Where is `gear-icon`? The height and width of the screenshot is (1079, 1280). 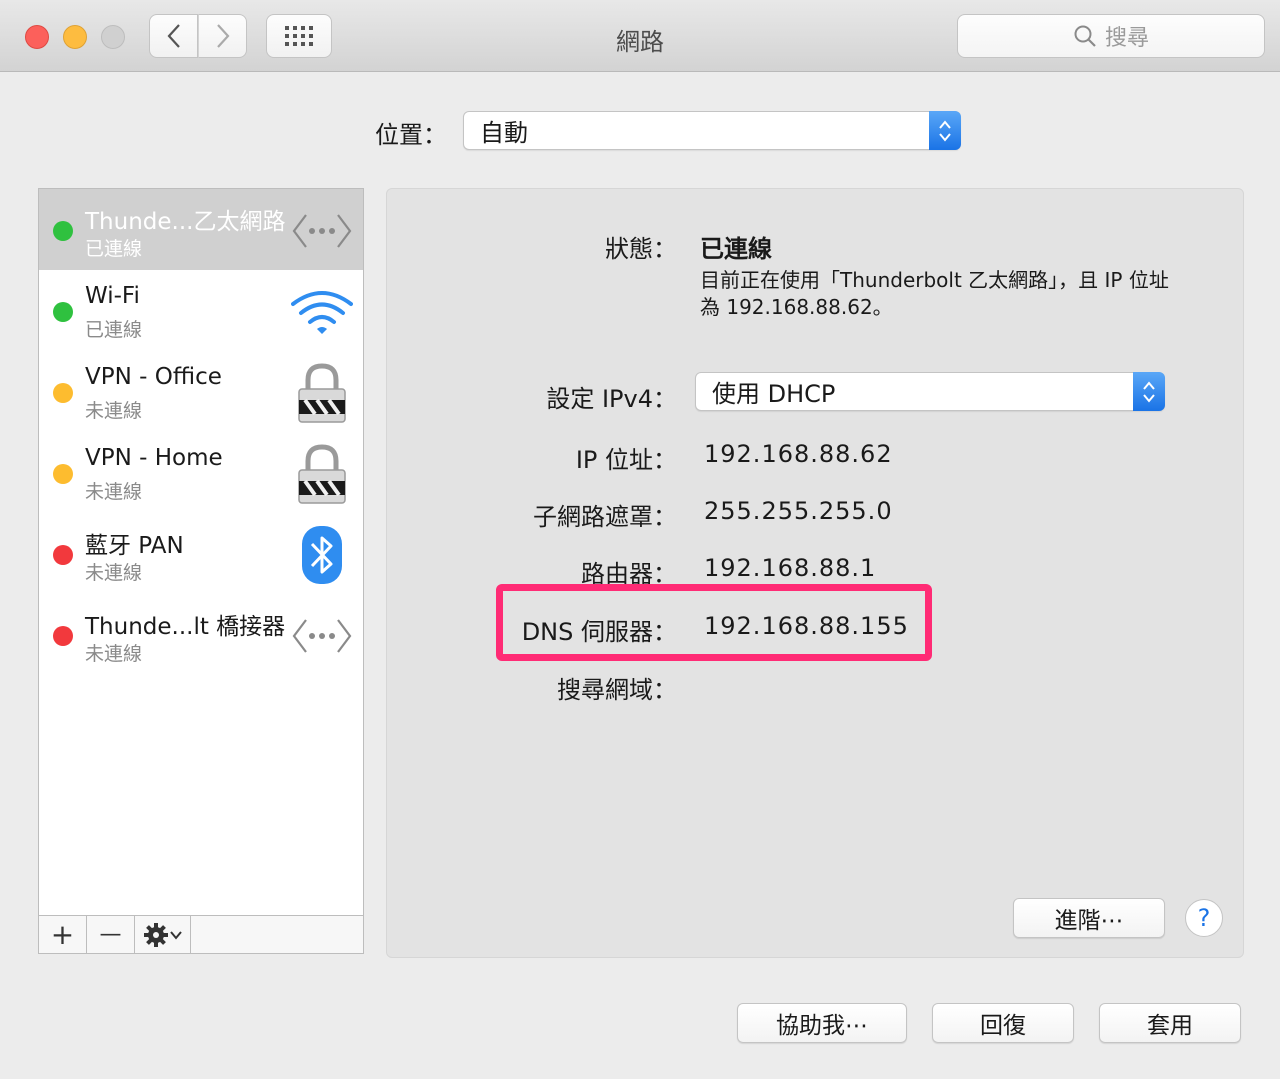
gear-icon is located at coordinates (155, 934).